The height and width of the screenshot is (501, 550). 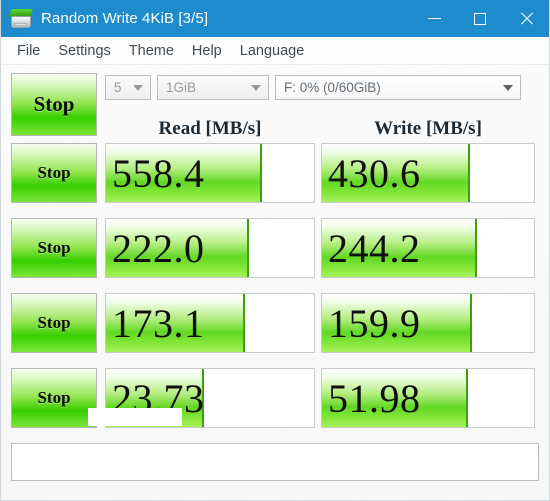 I want to click on read-value-row-3: 173.1, so click(x=158, y=323).